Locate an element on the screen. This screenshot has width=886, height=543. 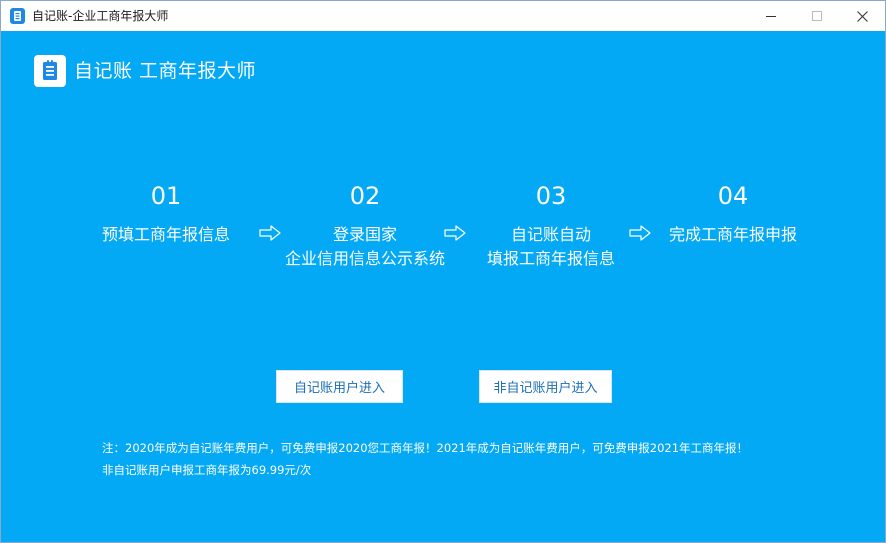
step-number: 01 is located at coordinates (166, 196).